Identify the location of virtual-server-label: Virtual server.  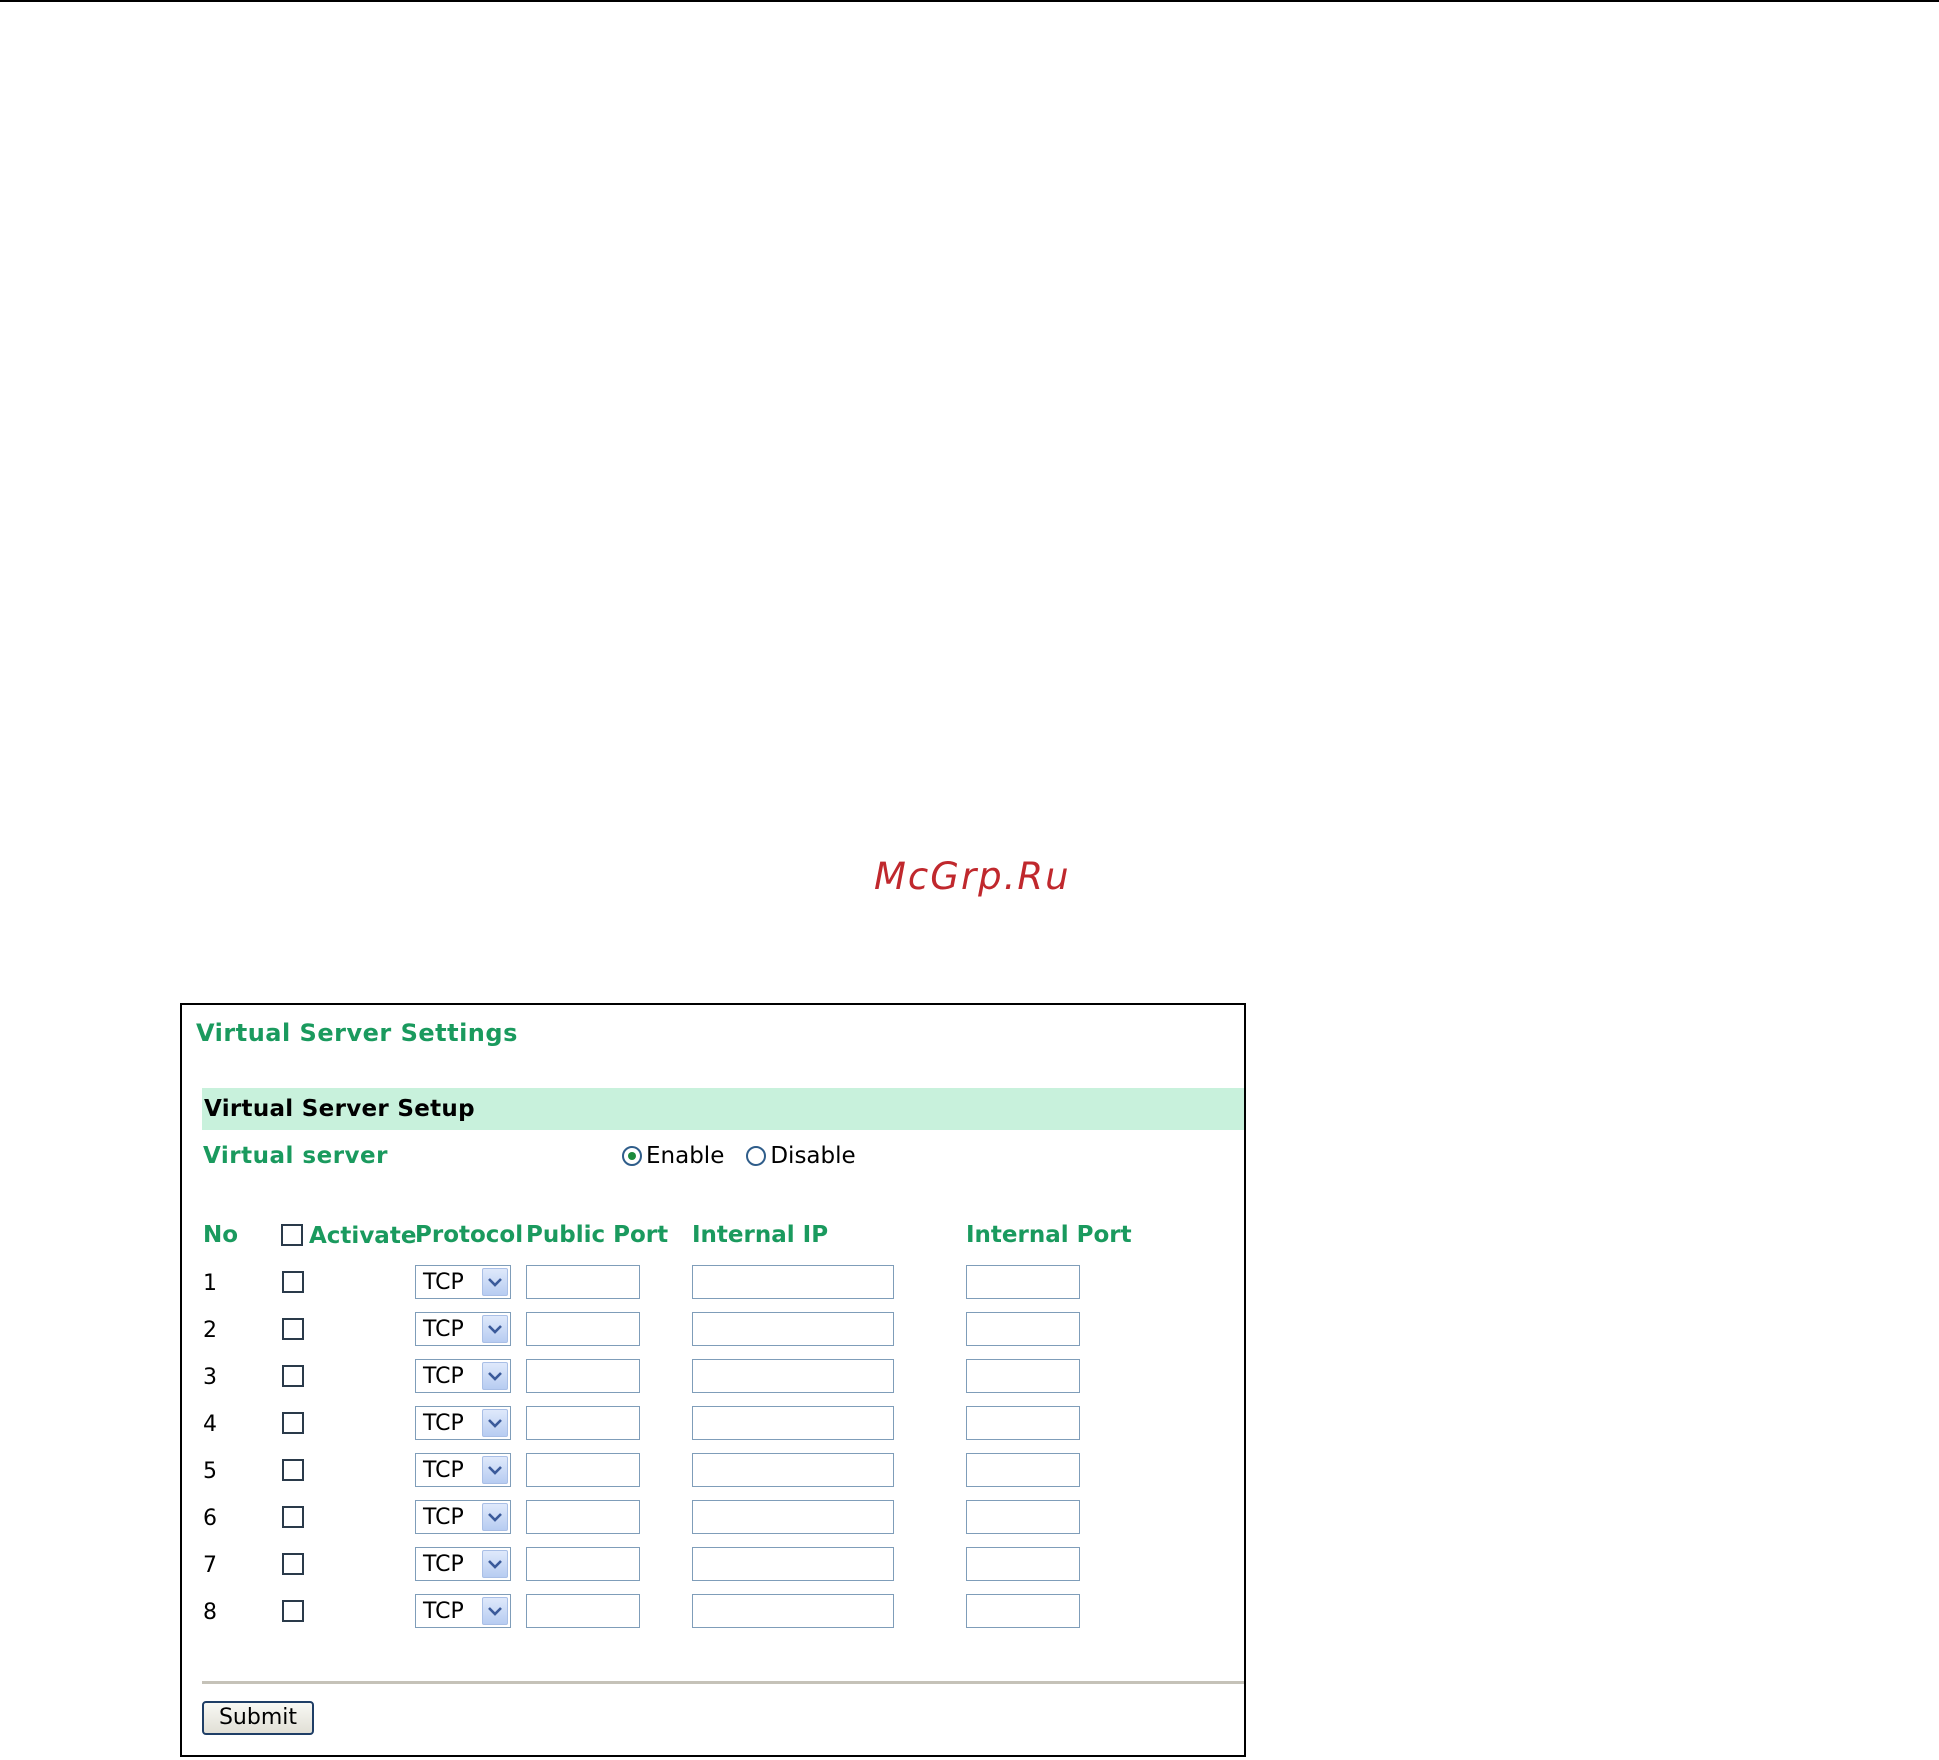
(295, 1156).